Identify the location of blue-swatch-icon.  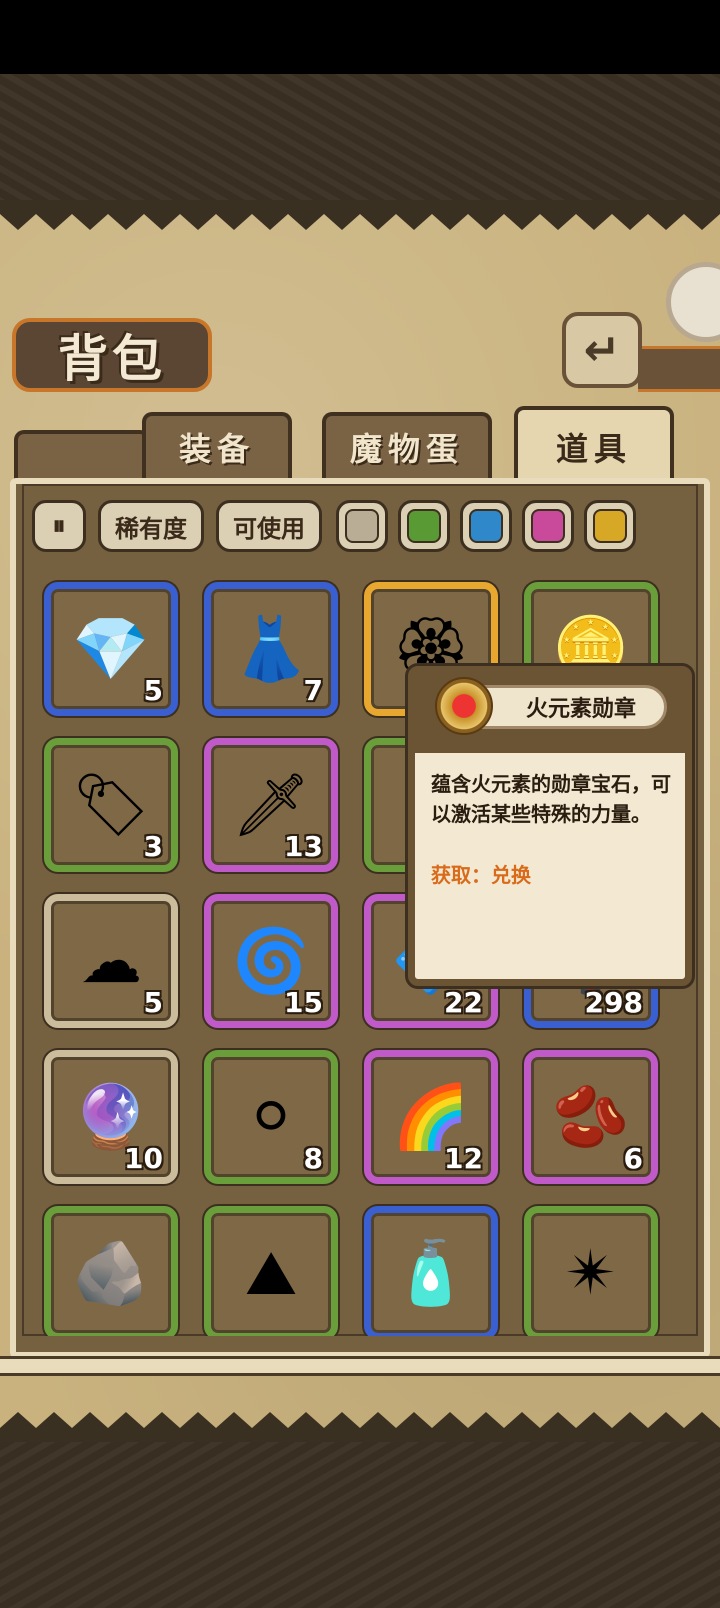
(486, 526).